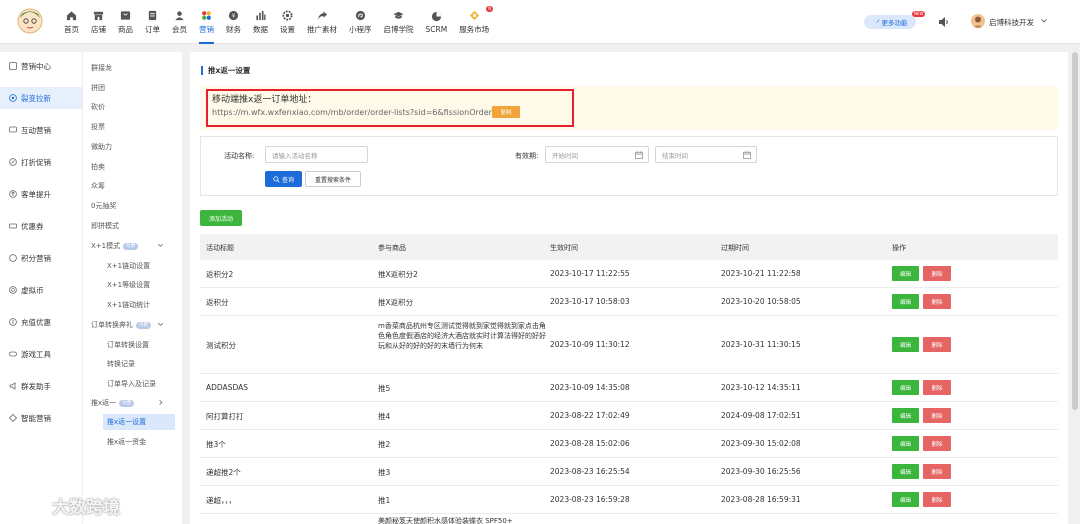 The image size is (1080, 524). What do you see at coordinates (474, 22) in the screenshot?
I see `nav-service-market: 服务市场 N` at bounding box center [474, 22].